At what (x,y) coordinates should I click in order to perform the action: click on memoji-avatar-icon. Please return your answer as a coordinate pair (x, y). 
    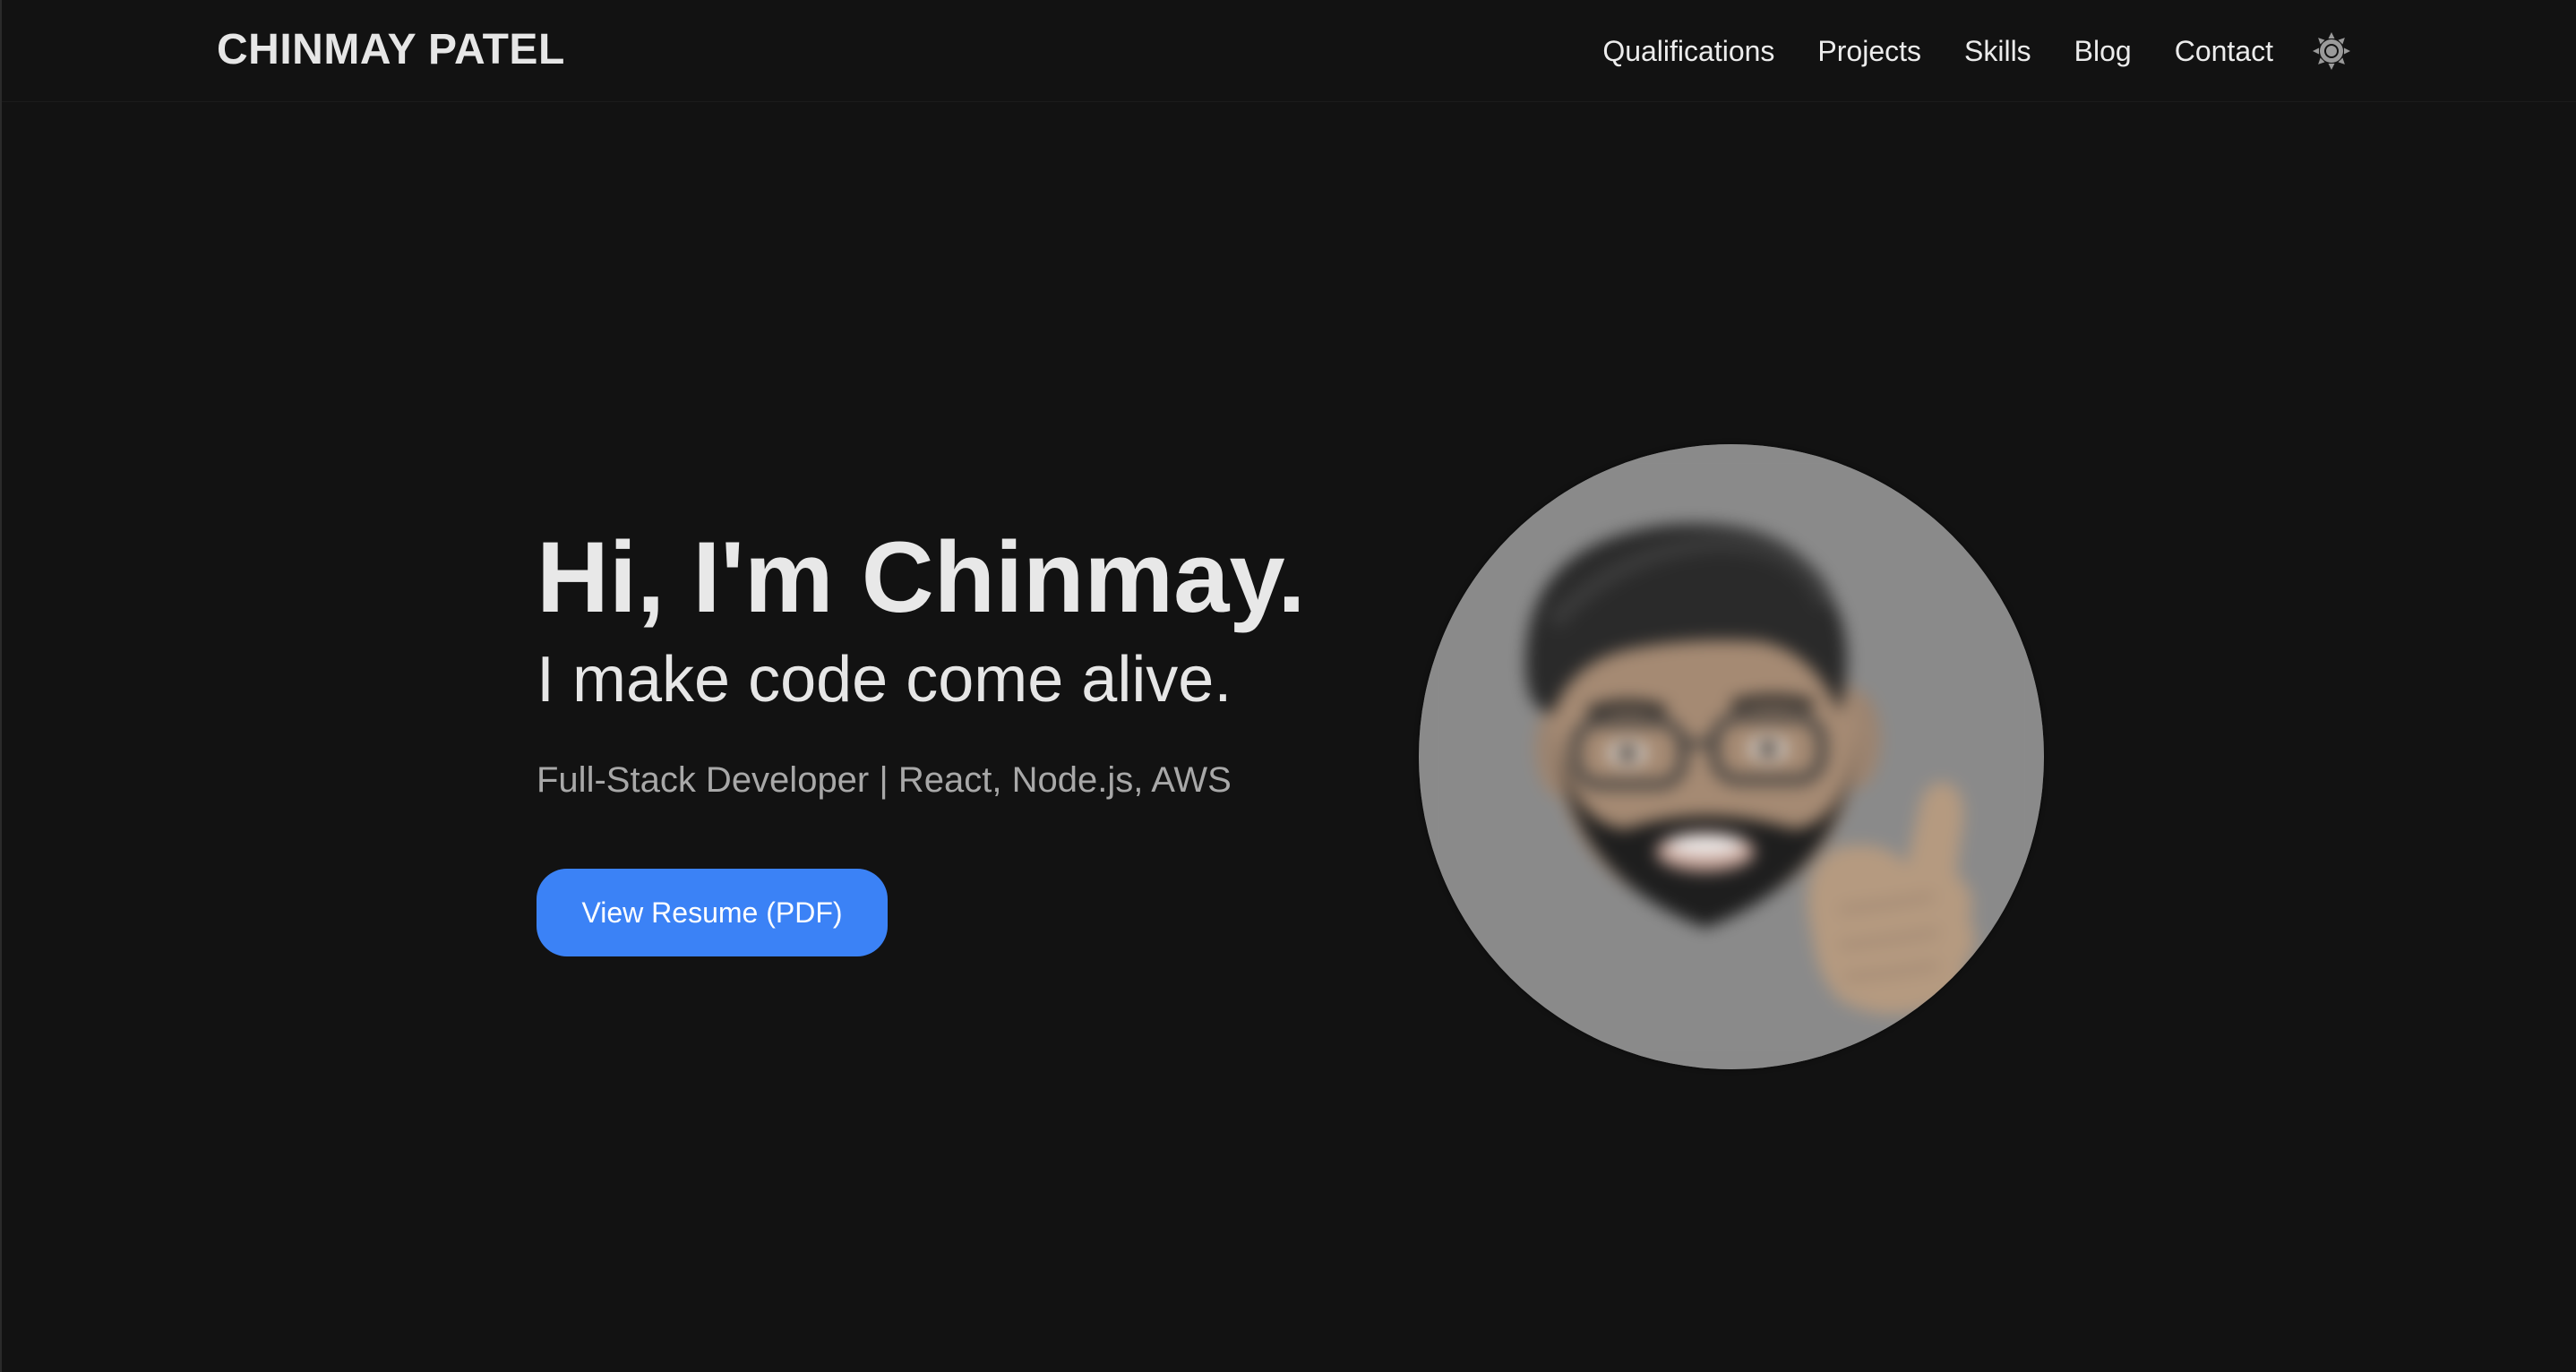
    Looking at the image, I should click on (1731, 756).